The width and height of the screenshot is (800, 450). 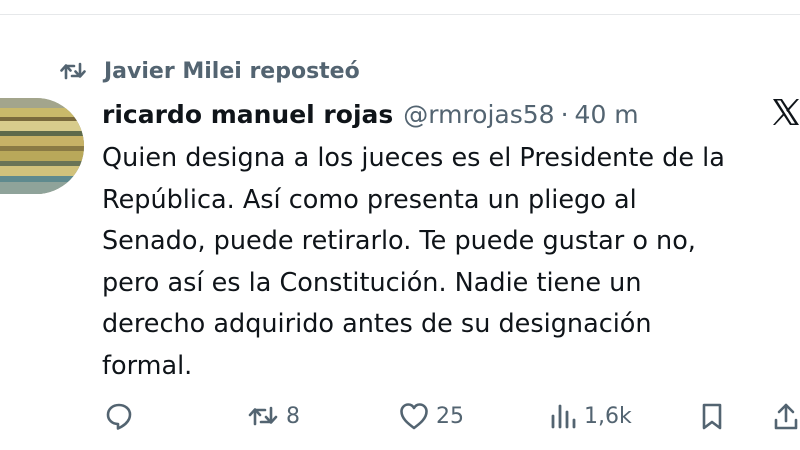 I want to click on x-logo-icon, so click(x=785, y=112).